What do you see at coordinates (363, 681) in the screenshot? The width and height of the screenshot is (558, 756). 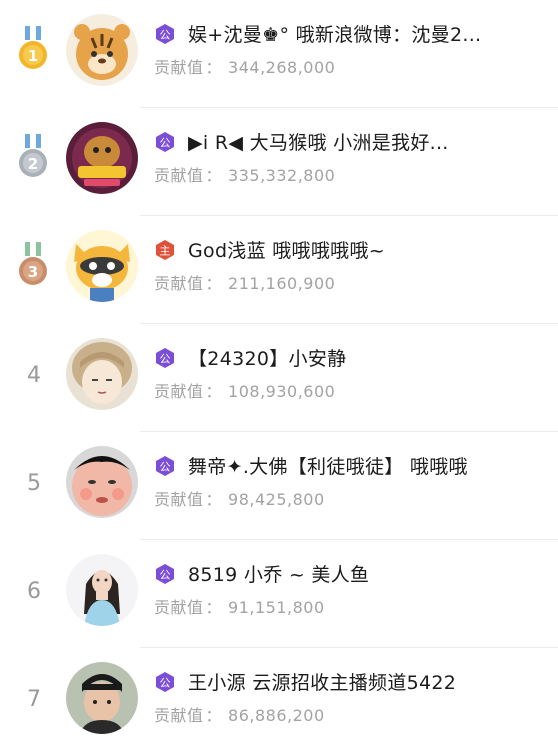 I see `user-name: 王小源 云源招收主播频道5422` at bounding box center [363, 681].